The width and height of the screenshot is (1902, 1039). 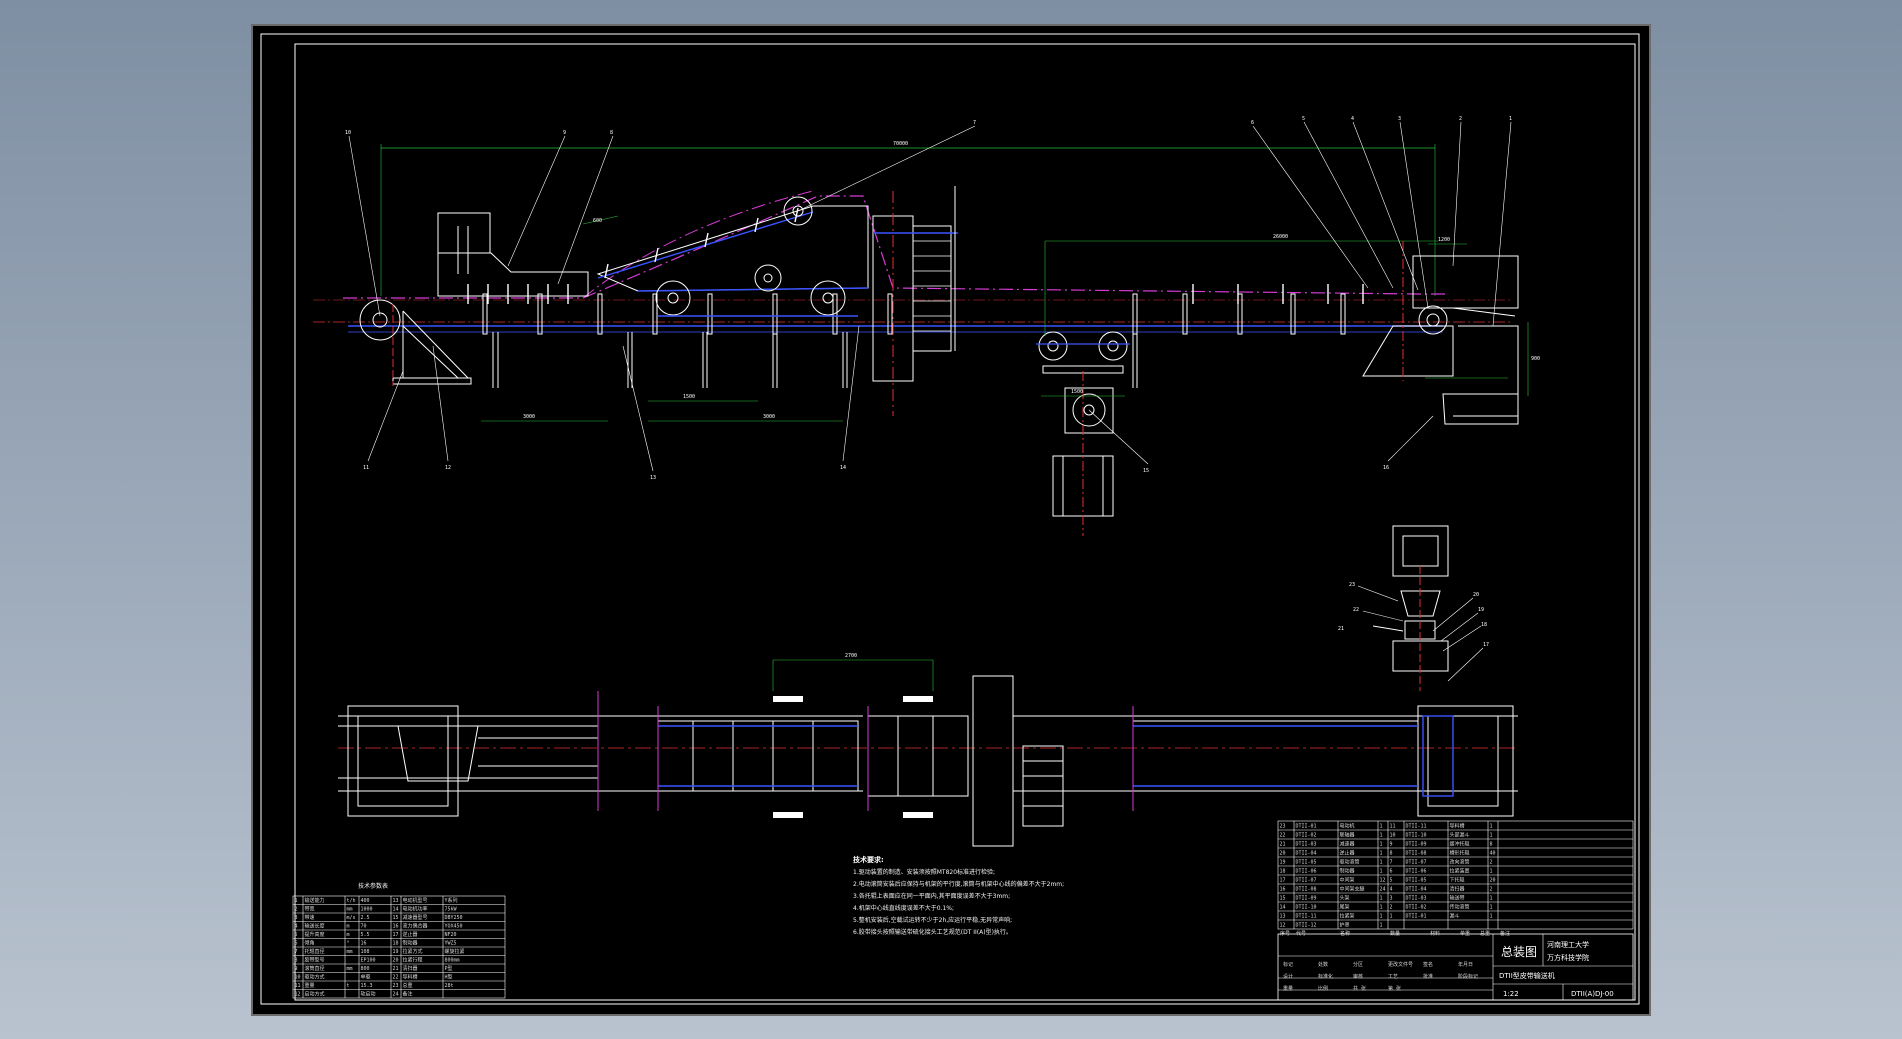 What do you see at coordinates (451, 900) in the screenshot?
I see `spec-table-cell: Y系列` at bounding box center [451, 900].